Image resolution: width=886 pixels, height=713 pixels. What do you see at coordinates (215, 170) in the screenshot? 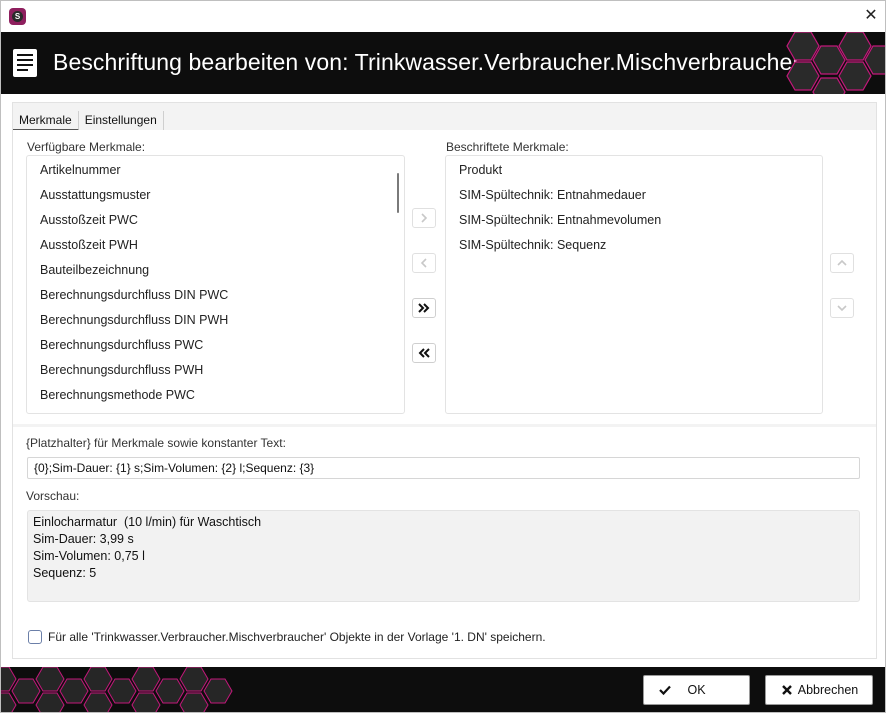
I see `list-item: Artikelnummer` at bounding box center [215, 170].